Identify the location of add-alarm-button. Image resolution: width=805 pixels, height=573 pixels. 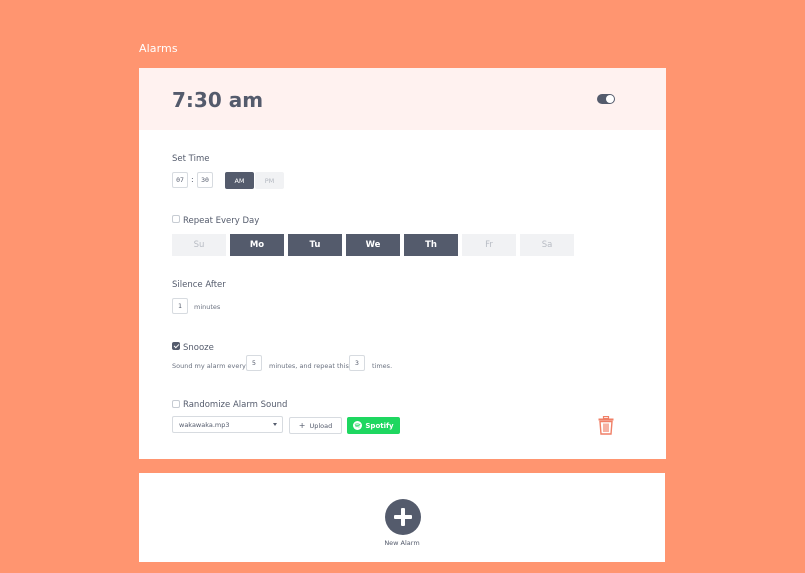
(403, 517).